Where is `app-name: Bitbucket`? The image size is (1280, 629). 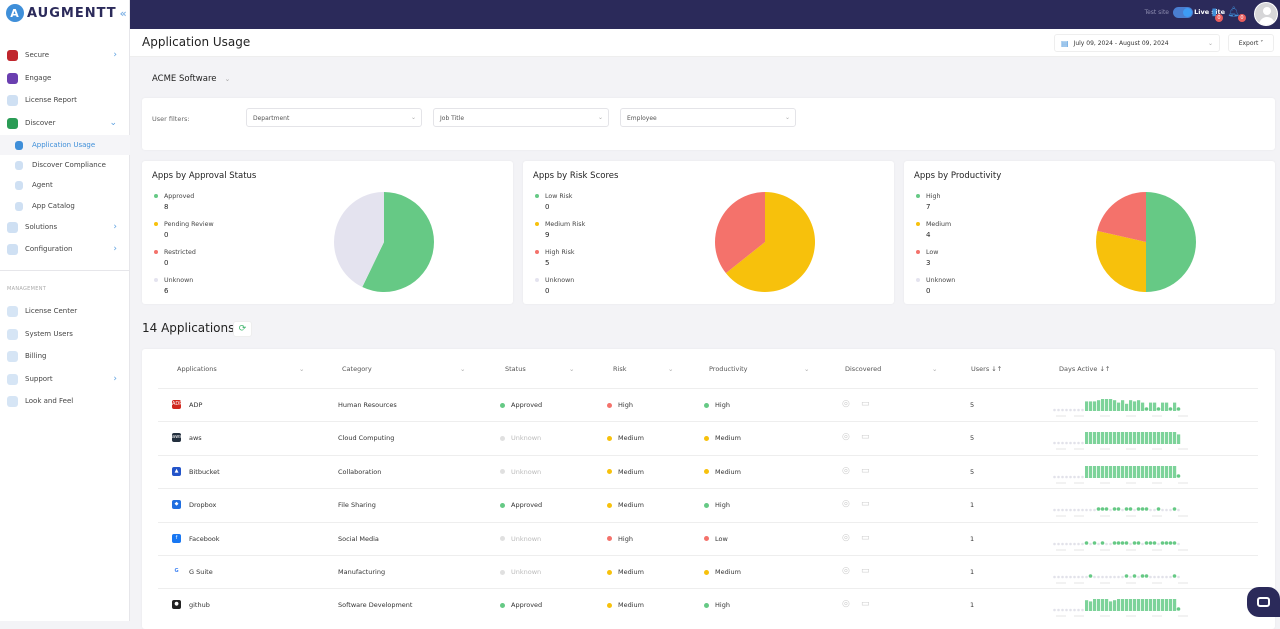
app-name: Bitbucket is located at coordinates (204, 472).